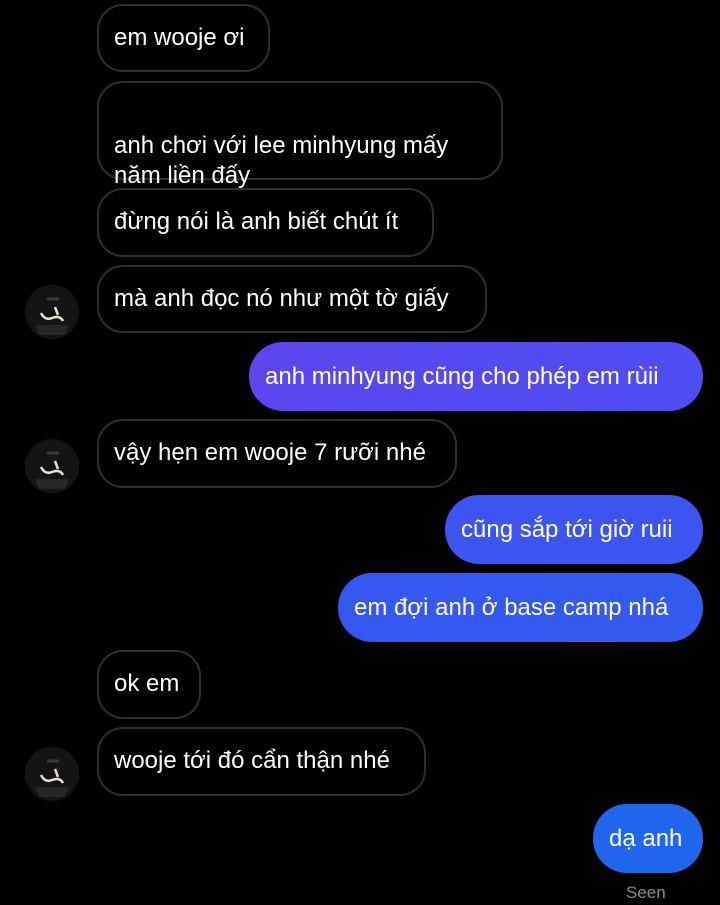  I want to click on message-text: anh minhyung cũng cho phép em rùii, so click(462, 376).